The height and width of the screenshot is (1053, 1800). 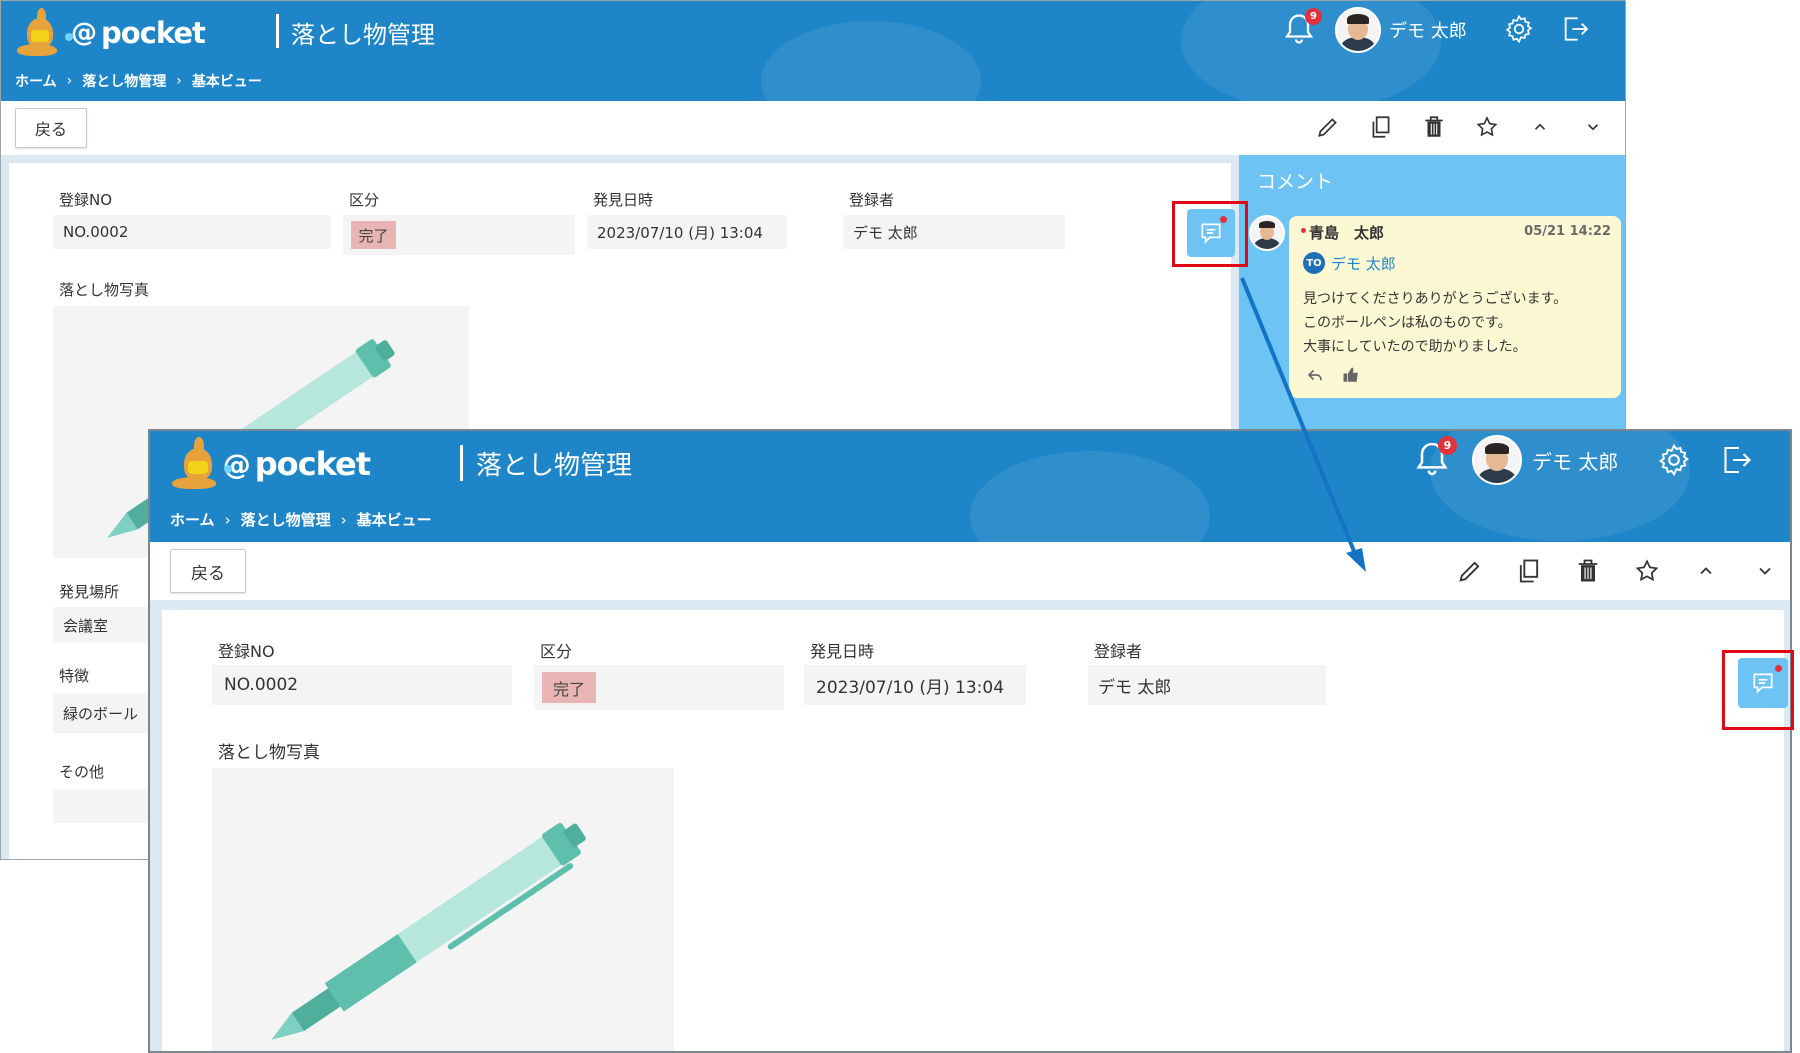 I want to click on highlight-box-front-comment-button, so click(x=1758, y=690).